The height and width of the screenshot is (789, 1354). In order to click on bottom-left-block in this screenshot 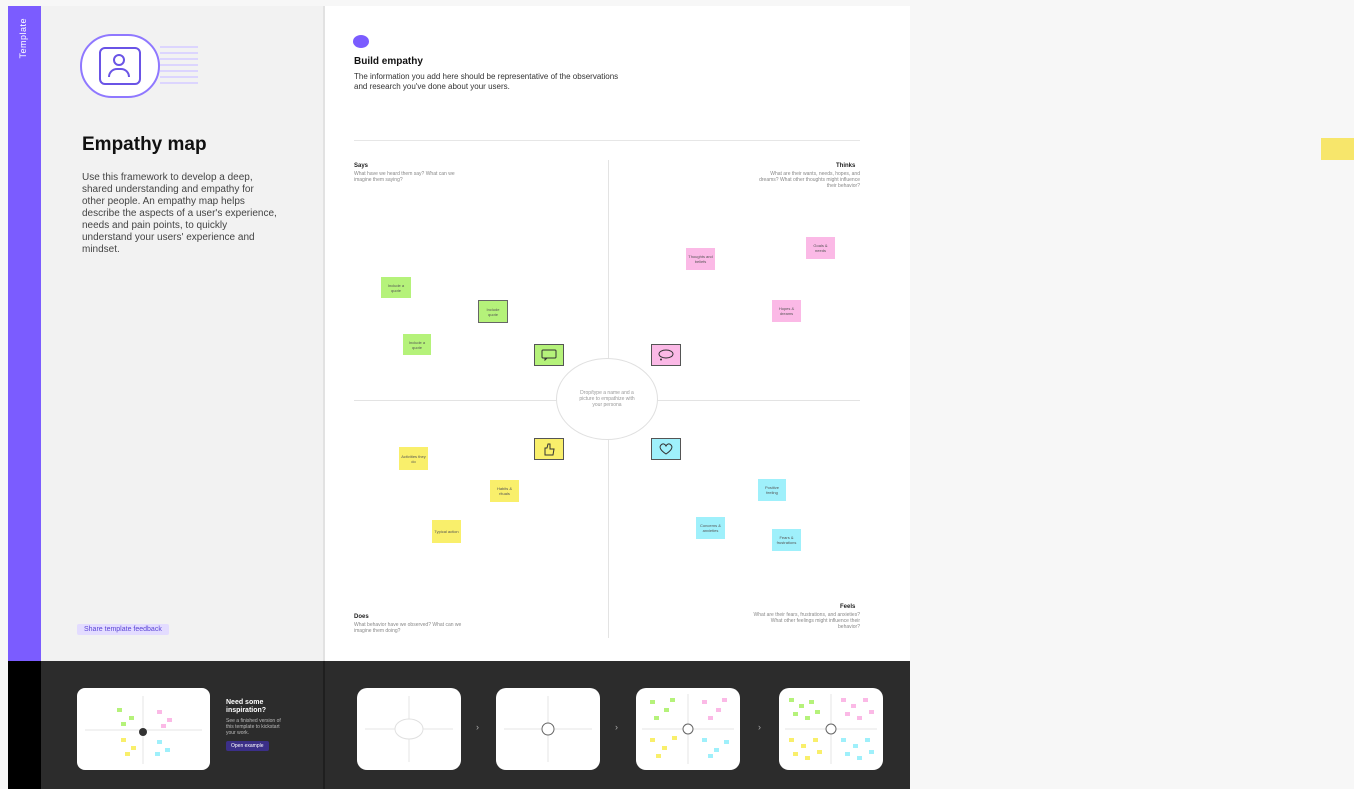, I will do `click(24, 725)`.